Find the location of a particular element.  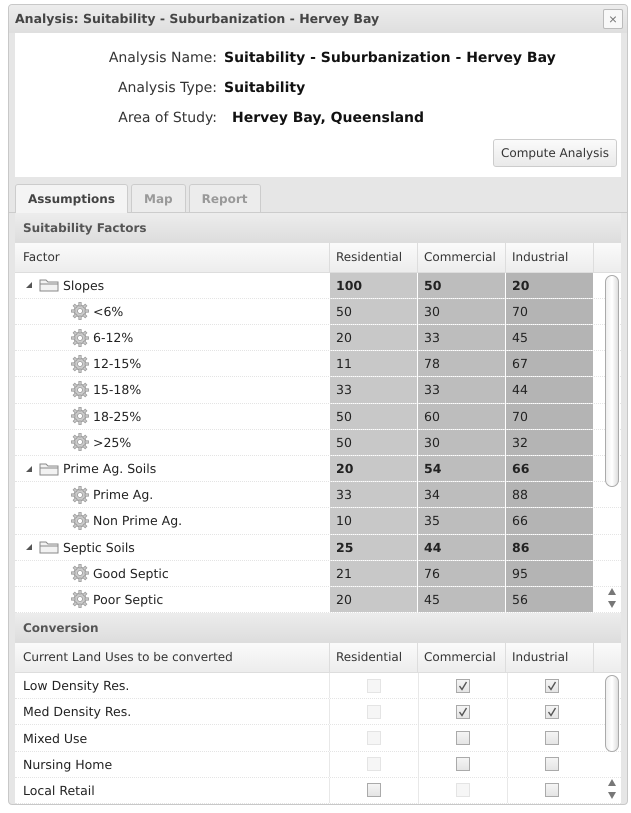

value-cell: 88 is located at coordinates (549, 495).